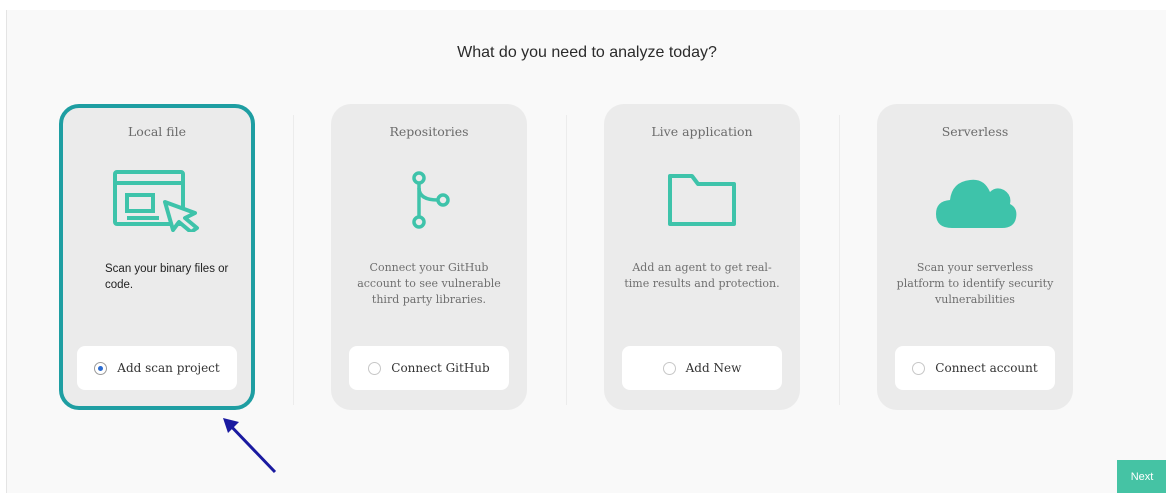 This screenshot has width=1166, height=493. Describe the element at coordinates (167, 277) in the screenshot. I see `card-description: Scan your binary files or code.` at that location.